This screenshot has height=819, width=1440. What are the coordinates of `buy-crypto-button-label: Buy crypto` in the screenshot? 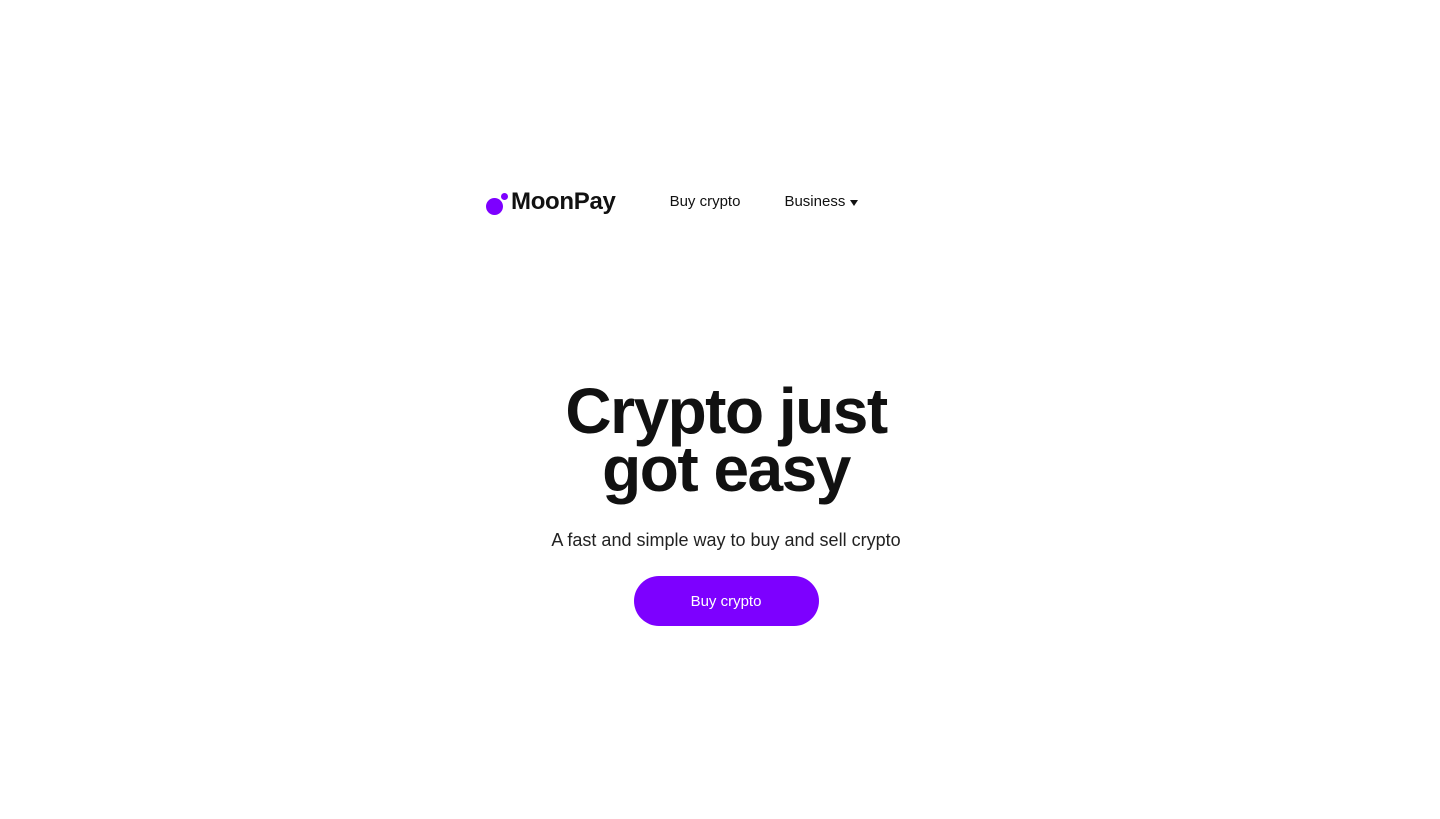 It's located at (726, 601).